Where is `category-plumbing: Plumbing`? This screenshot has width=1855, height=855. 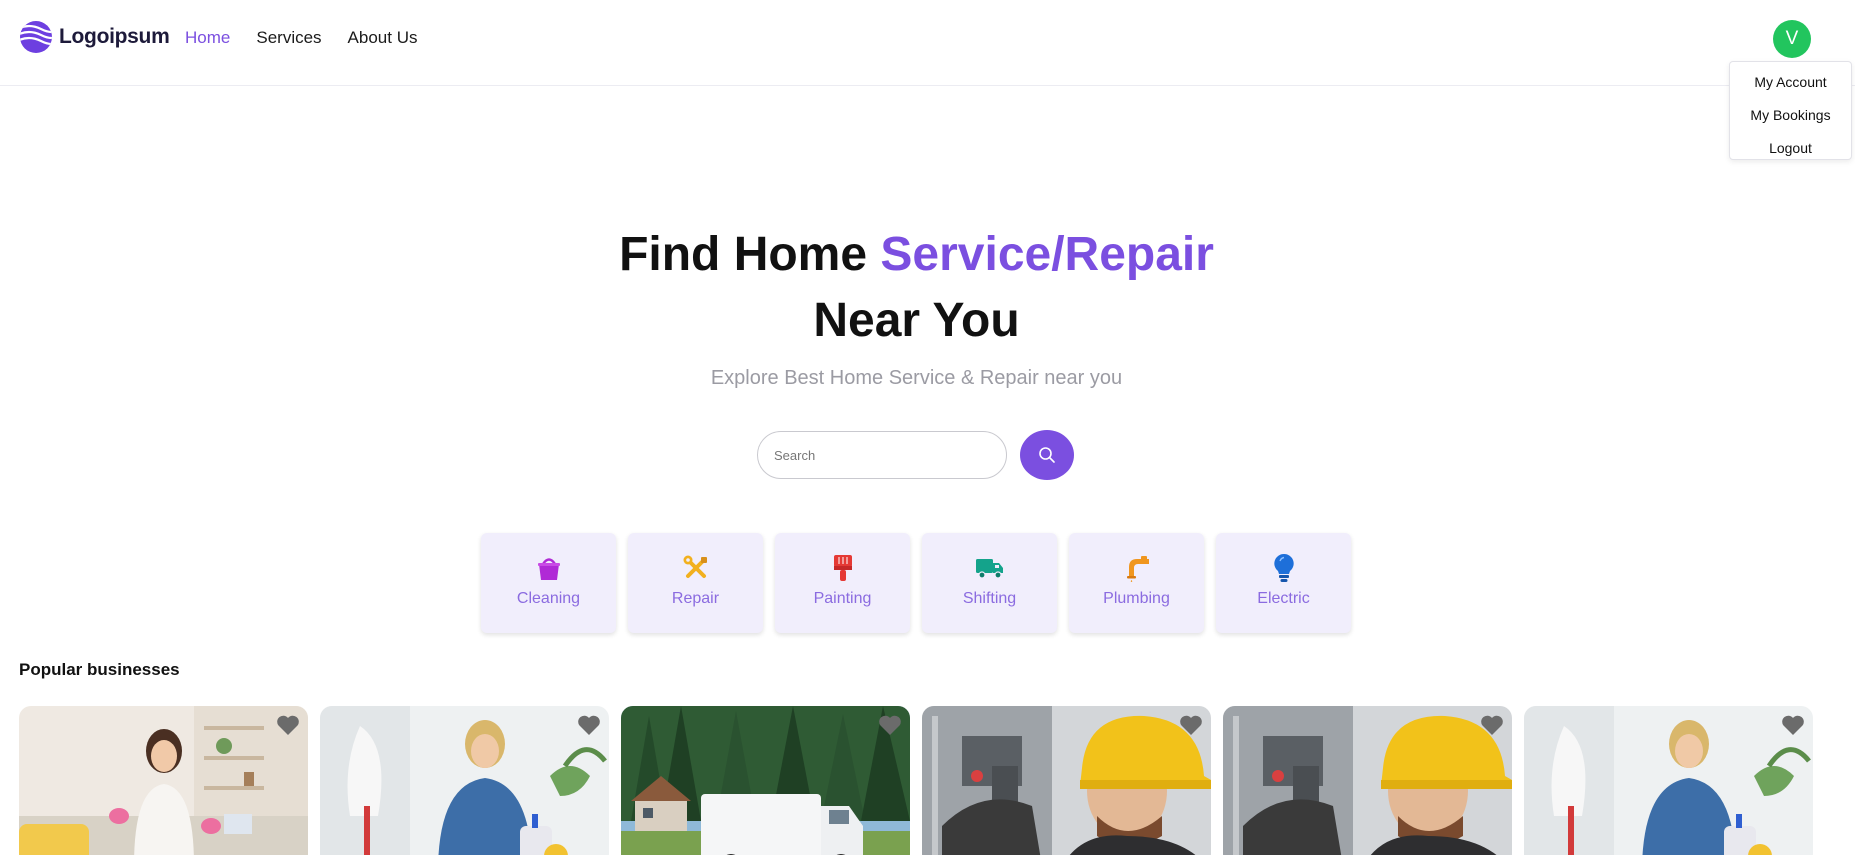
category-plumbing: Plumbing is located at coordinates (1136, 583).